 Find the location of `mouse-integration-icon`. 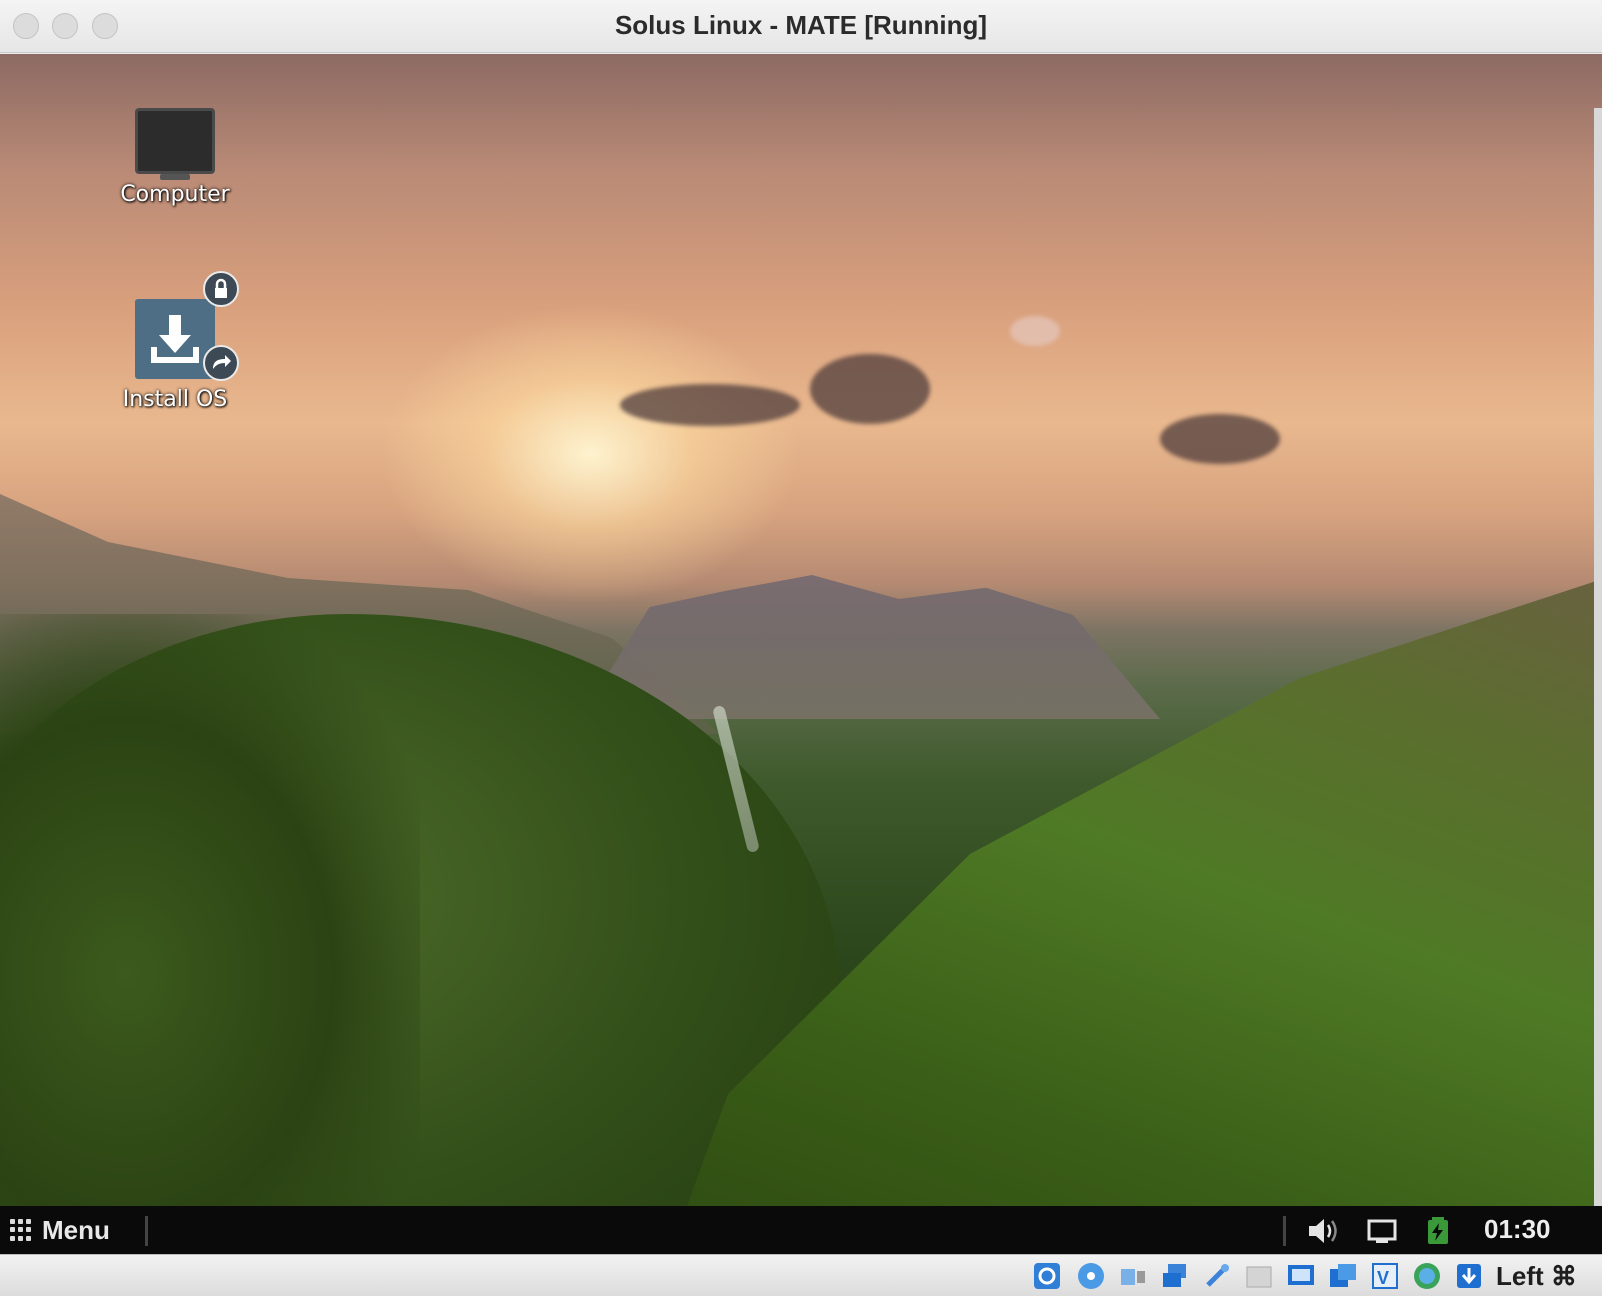

mouse-integration-icon is located at coordinates (1469, 1276).